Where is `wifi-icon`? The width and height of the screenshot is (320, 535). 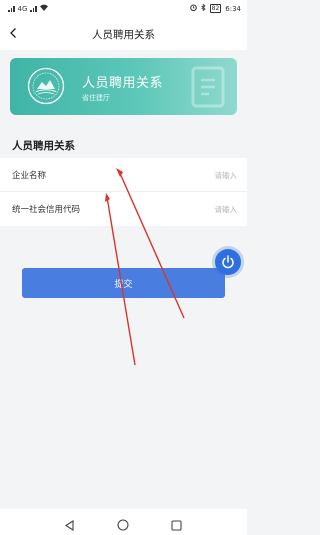
wifi-icon is located at coordinates (43, 8).